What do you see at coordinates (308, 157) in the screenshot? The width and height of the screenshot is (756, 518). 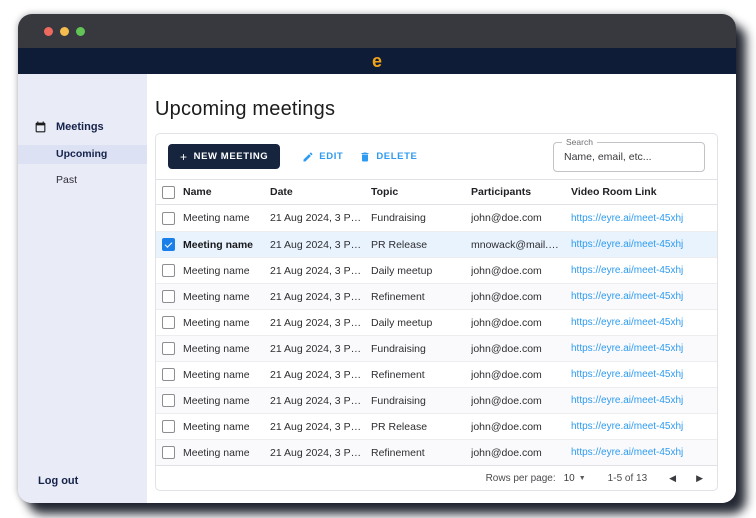 I see `pencil-icon` at bounding box center [308, 157].